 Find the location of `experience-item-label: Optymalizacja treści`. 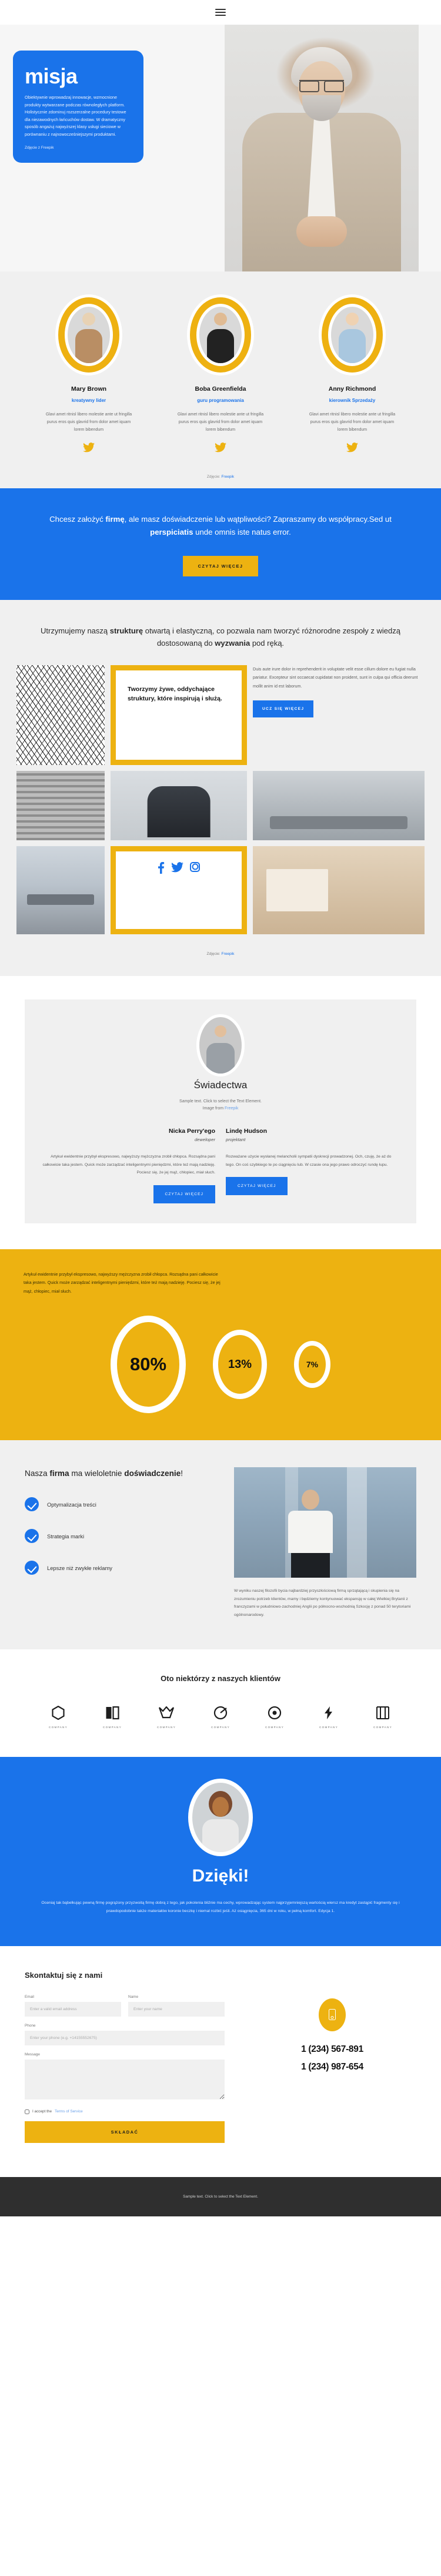

experience-item-label: Optymalizacja treści is located at coordinates (71, 1504).